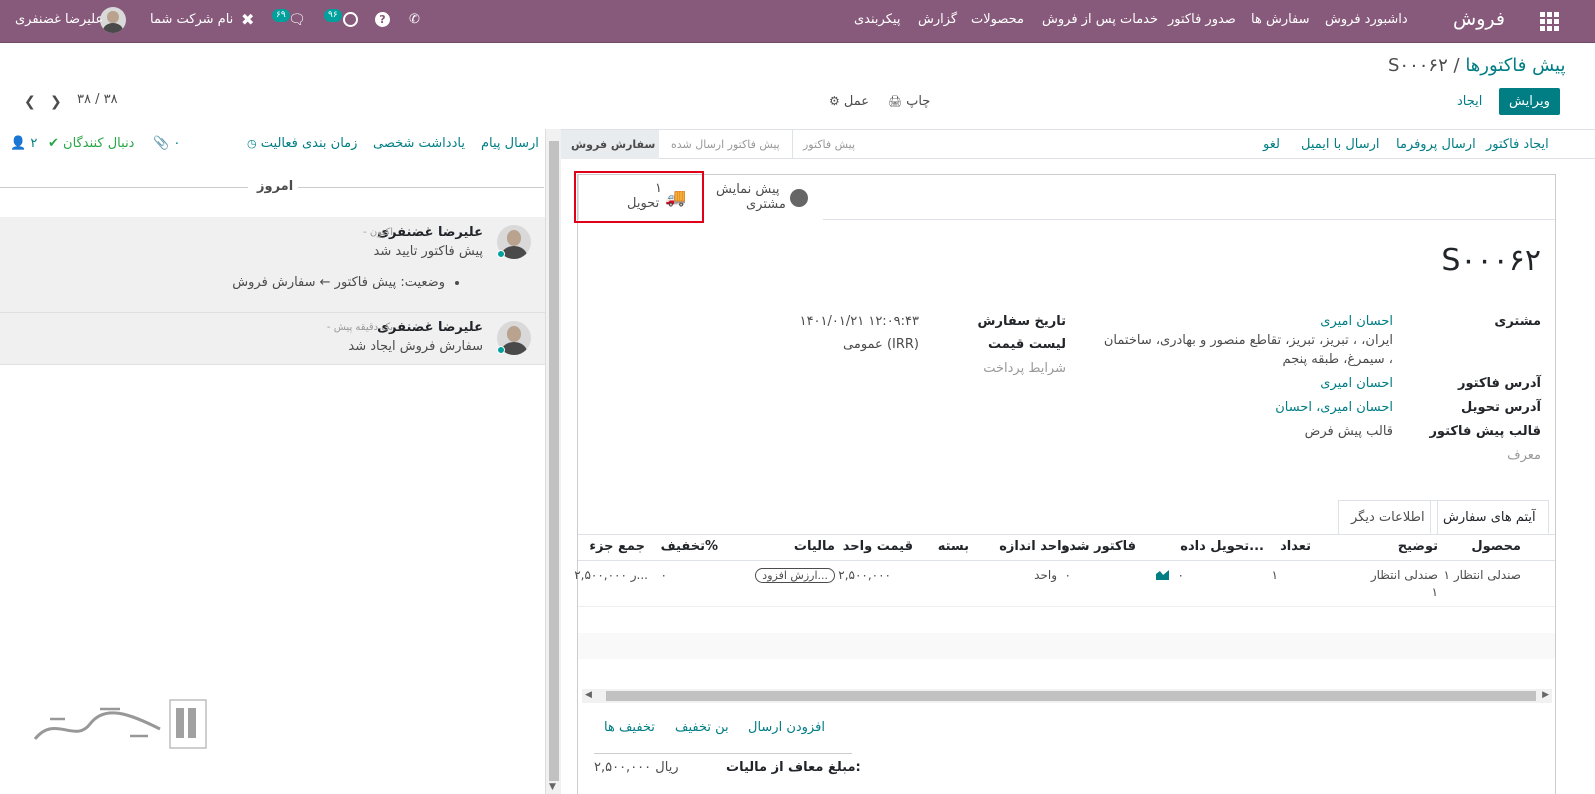 This screenshot has width=1595, height=794. Describe the element at coordinates (30, 102) in the screenshot. I see `pager-previous-button: ❮` at that location.